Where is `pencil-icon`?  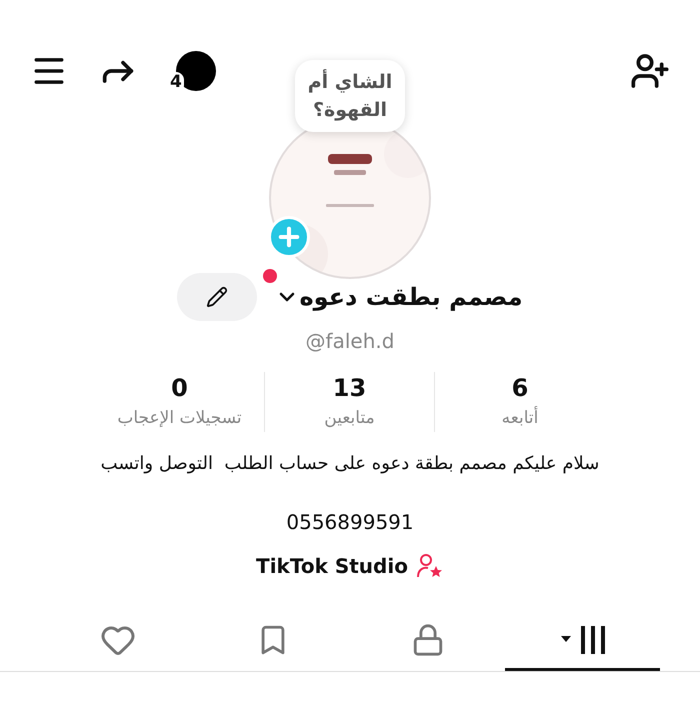 pencil-icon is located at coordinates (217, 297).